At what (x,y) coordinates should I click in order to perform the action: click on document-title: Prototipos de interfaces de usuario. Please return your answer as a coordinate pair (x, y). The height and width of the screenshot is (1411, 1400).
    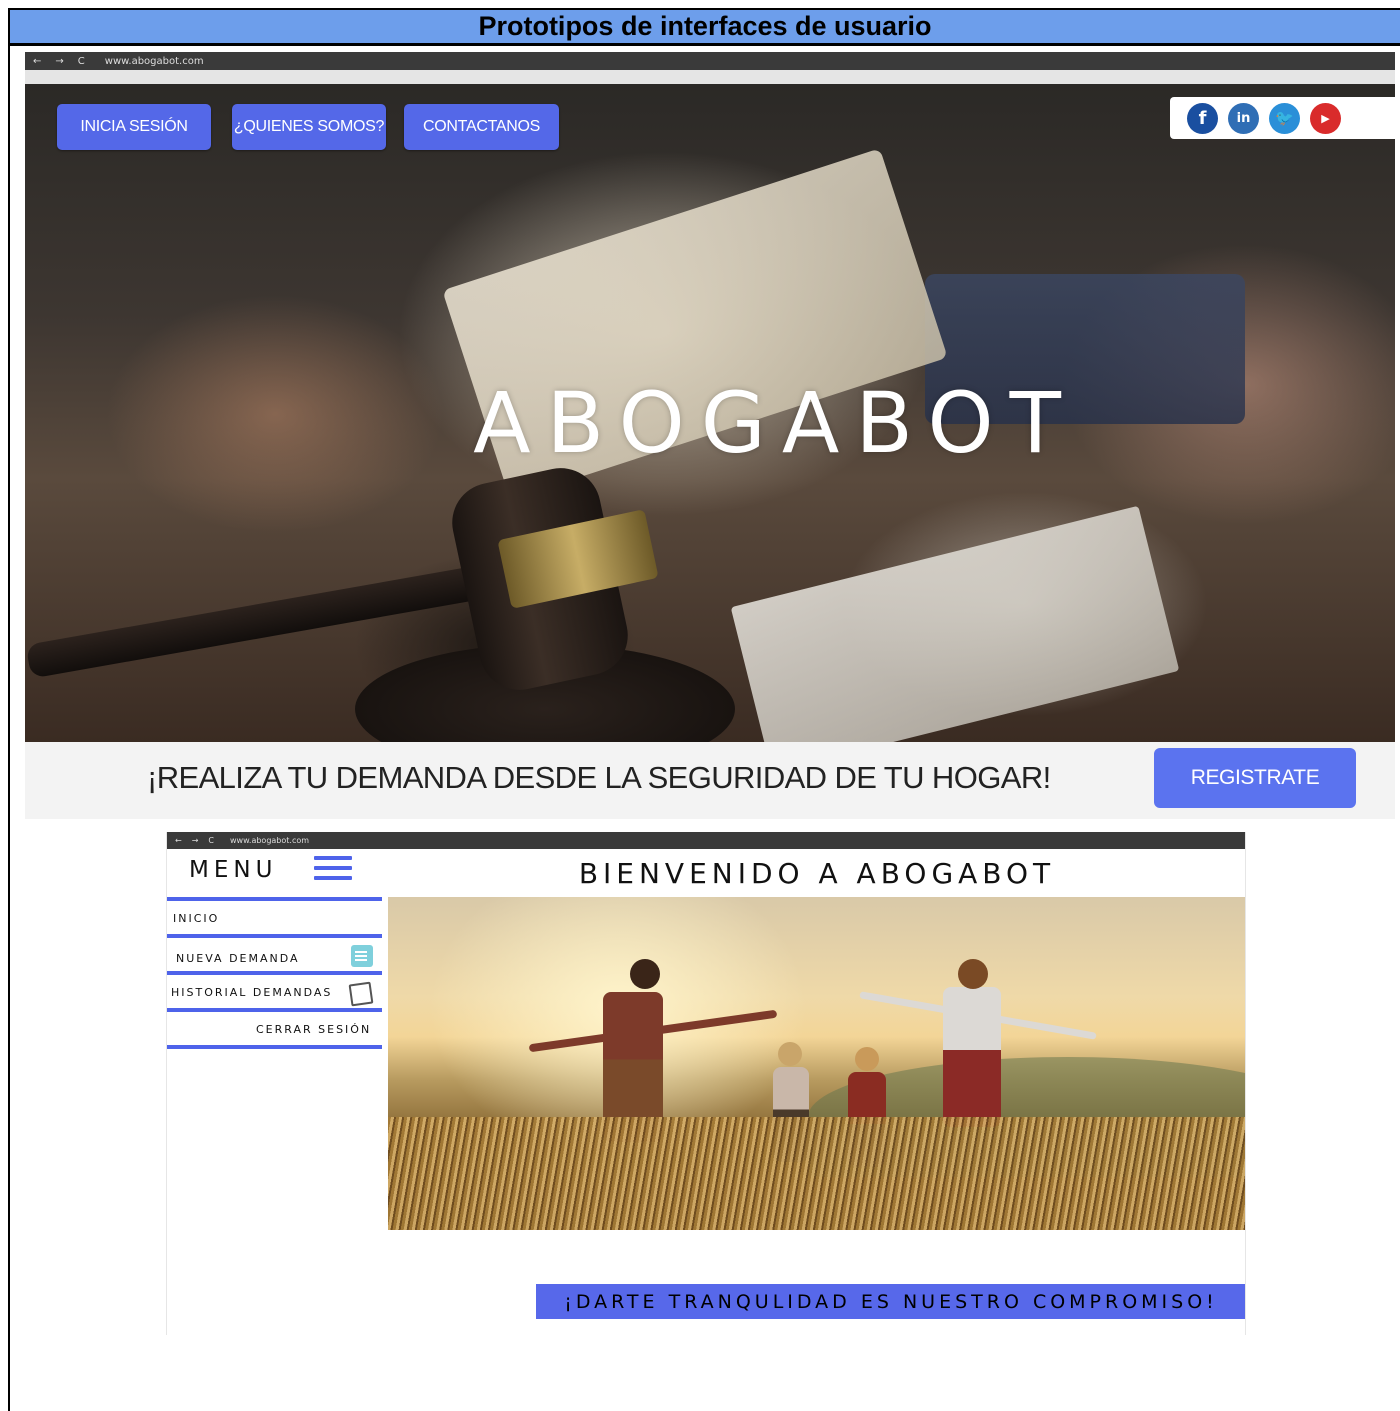
    Looking at the image, I should click on (705, 26).